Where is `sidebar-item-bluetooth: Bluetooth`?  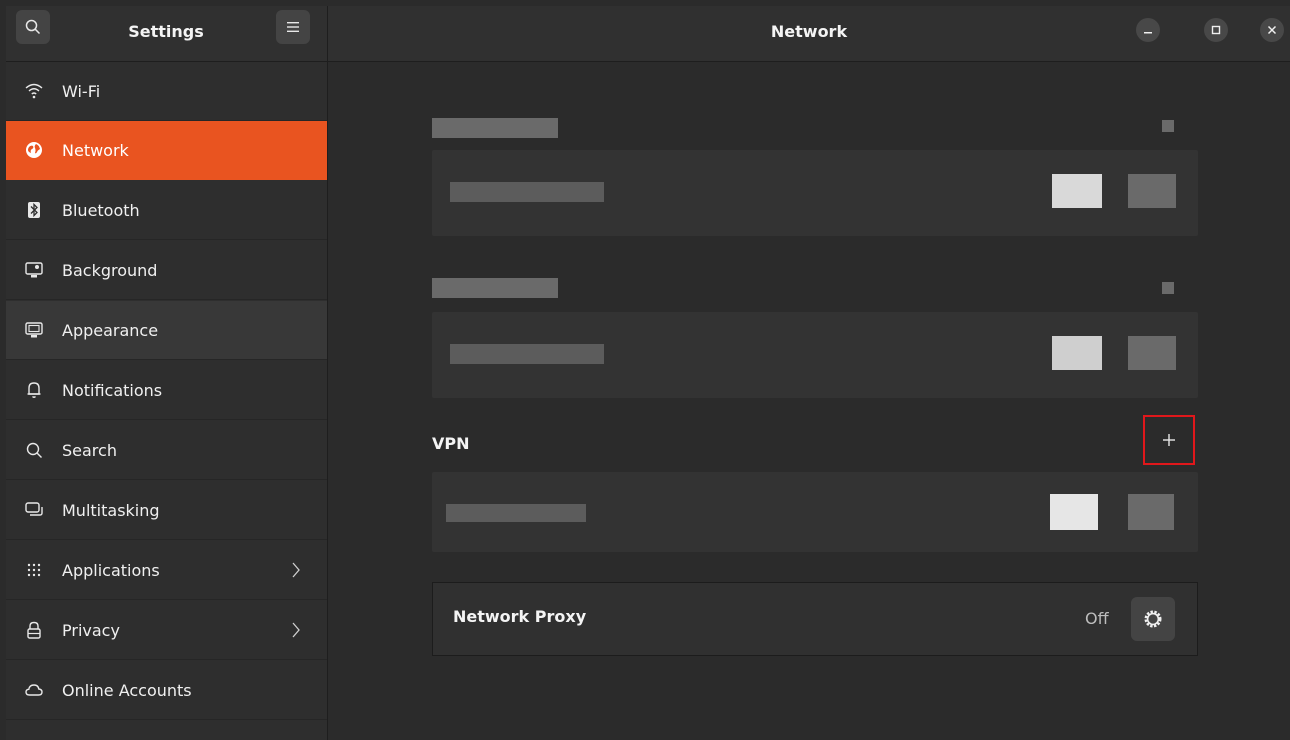 sidebar-item-bluetooth: Bluetooth is located at coordinates (166, 210).